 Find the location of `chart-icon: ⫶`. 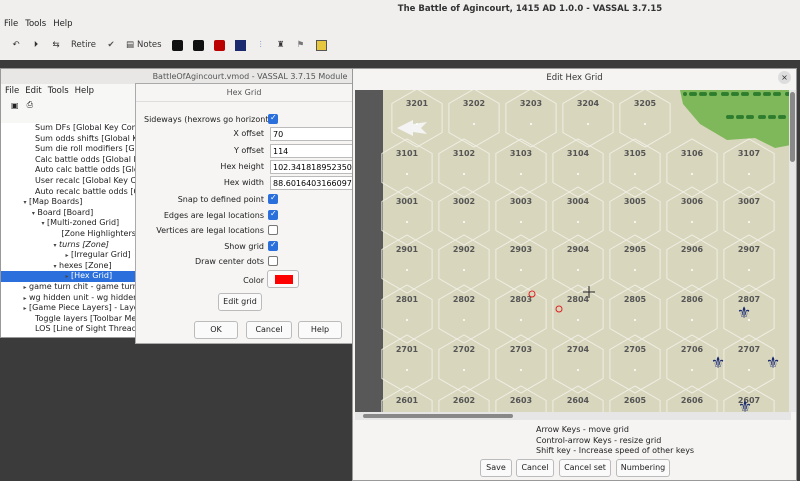

chart-icon: ⫶ is located at coordinates (260, 45).